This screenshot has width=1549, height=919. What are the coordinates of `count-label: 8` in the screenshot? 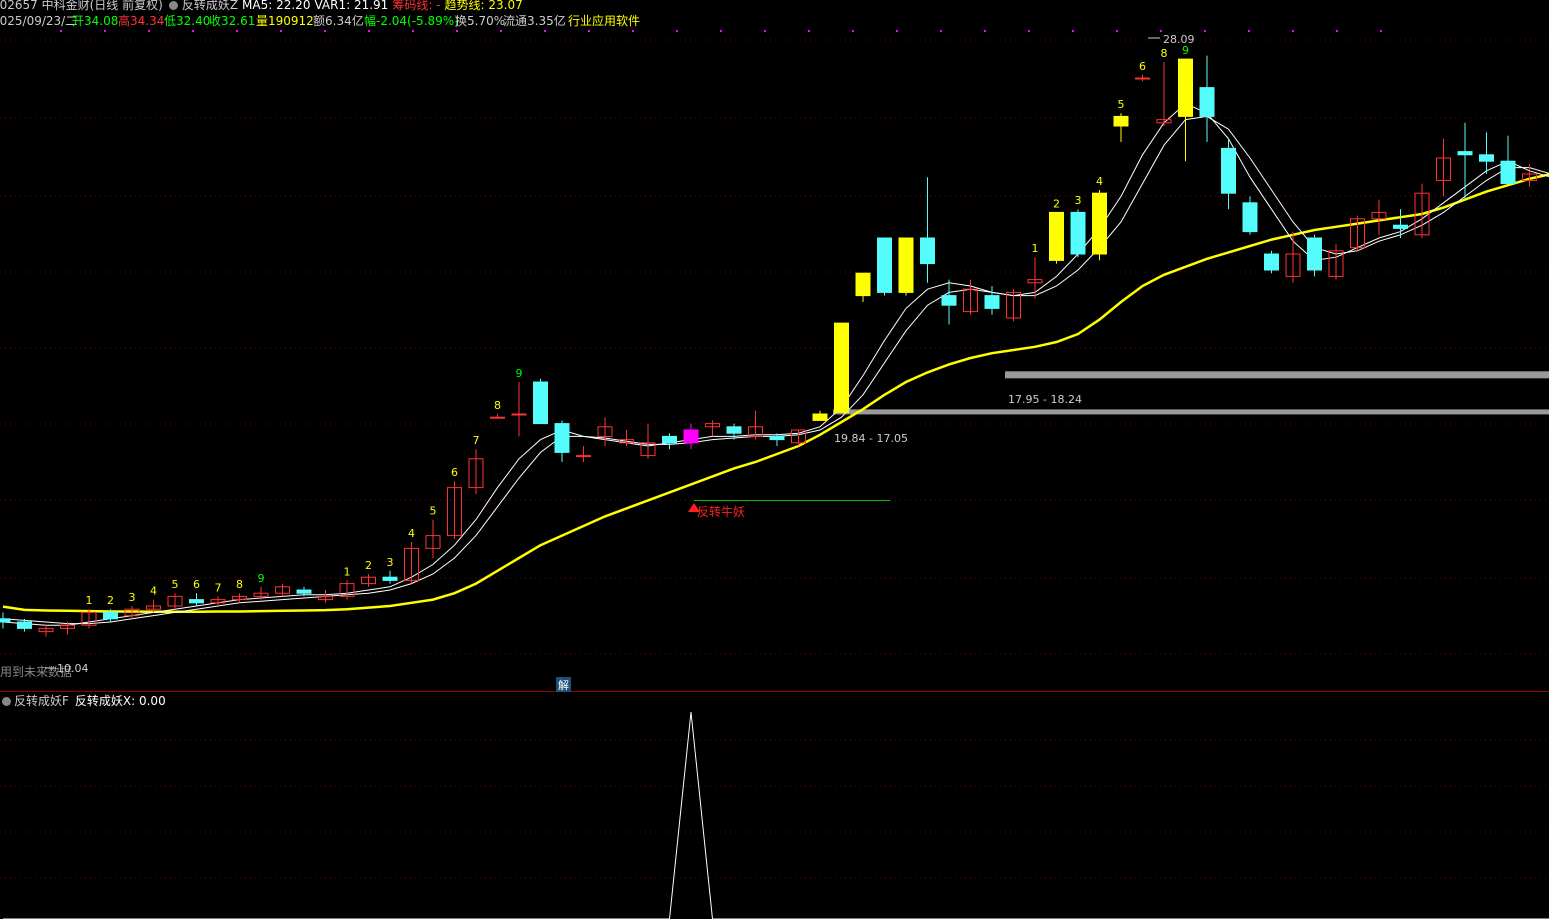 It's located at (1164, 53).